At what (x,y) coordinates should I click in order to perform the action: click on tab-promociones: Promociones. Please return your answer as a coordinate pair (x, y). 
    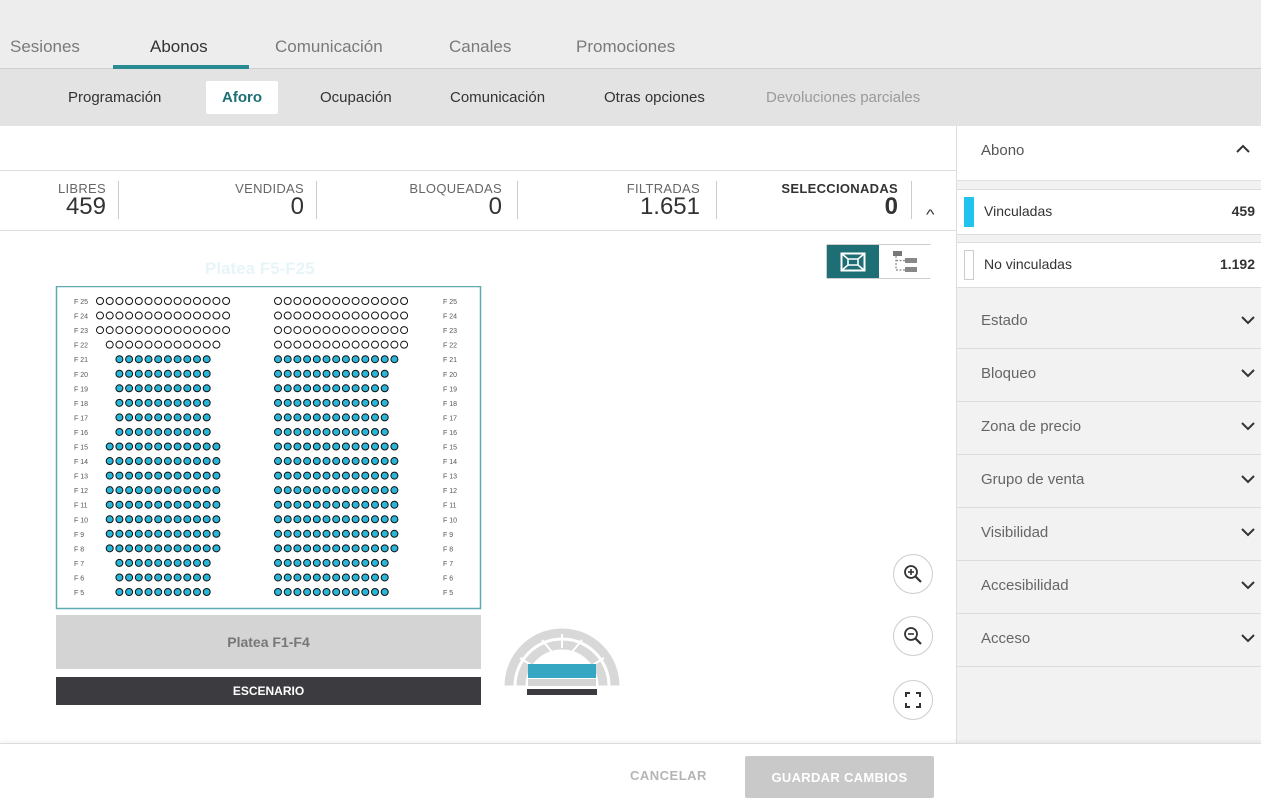
    Looking at the image, I should click on (625, 47).